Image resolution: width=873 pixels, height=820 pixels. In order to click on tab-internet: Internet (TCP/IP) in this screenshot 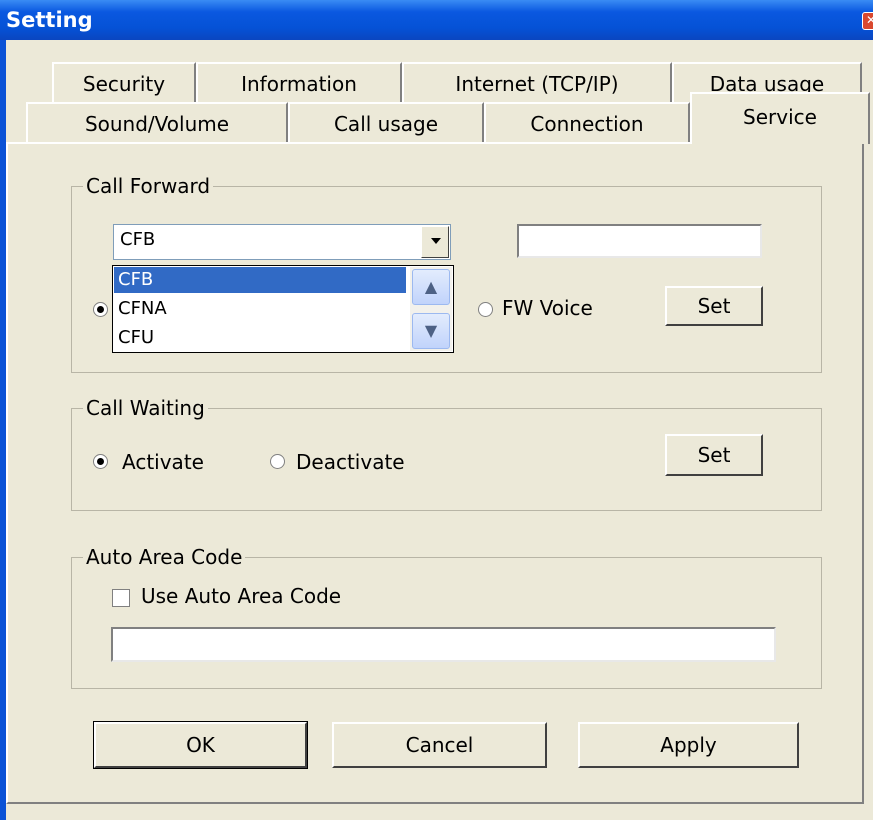, I will do `click(537, 82)`.